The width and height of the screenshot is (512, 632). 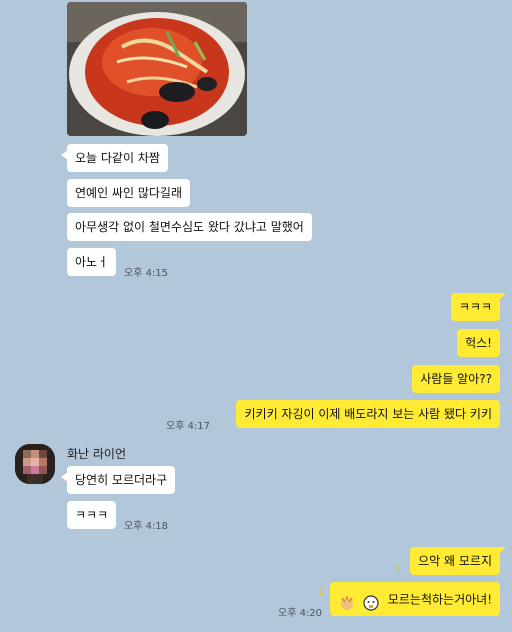 What do you see at coordinates (146, 526) in the screenshot?
I see `message-timestamp: 오후 4:18` at bounding box center [146, 526].